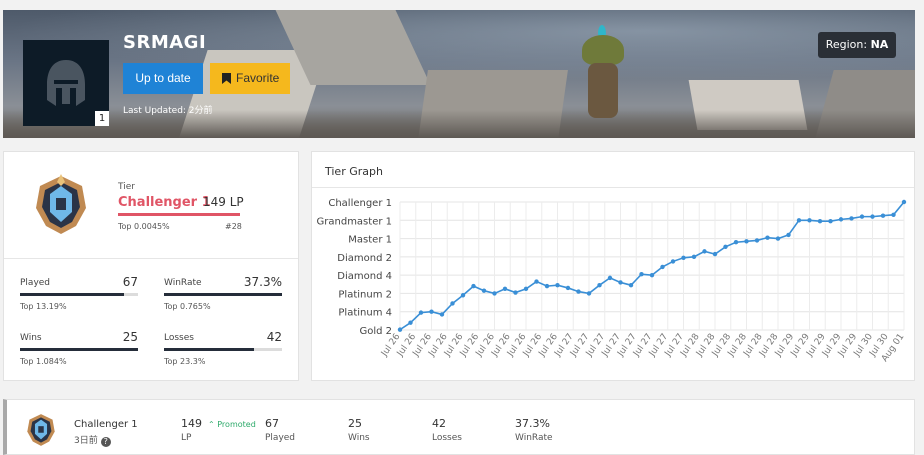 This screenshot has width=924, height=455. I want to click on season-winrate: 37.3% WinRate, so click(534, 430).